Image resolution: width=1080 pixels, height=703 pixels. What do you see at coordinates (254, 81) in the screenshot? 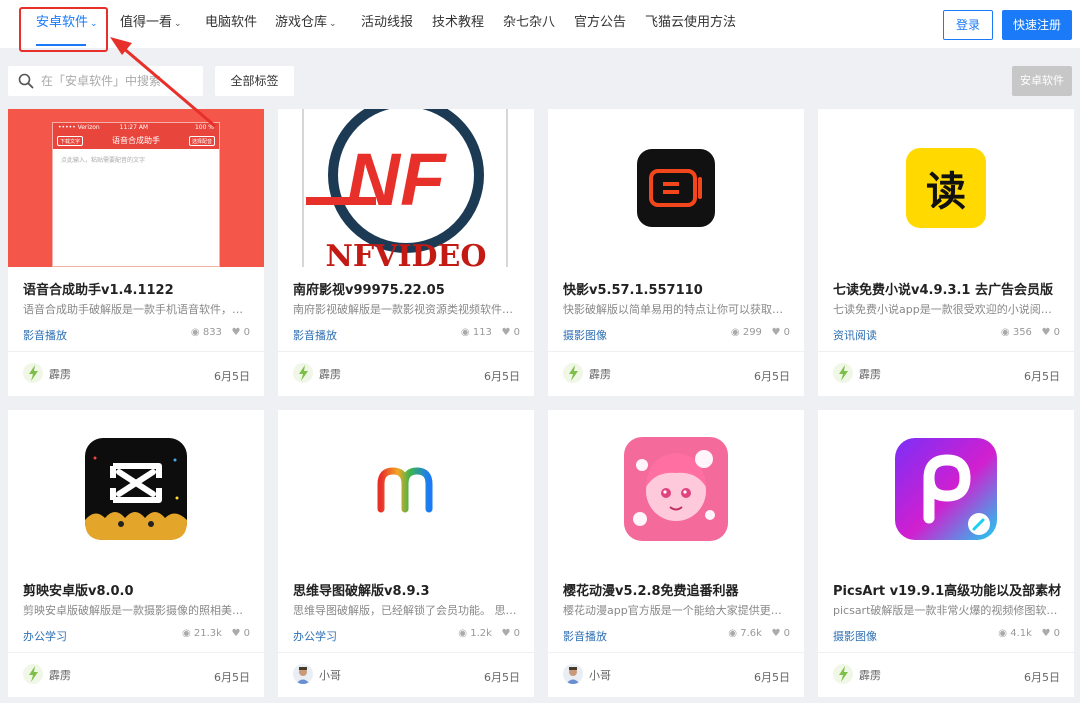
I see `all-tags-button: 全部标签` at bounding box center [254, 81].